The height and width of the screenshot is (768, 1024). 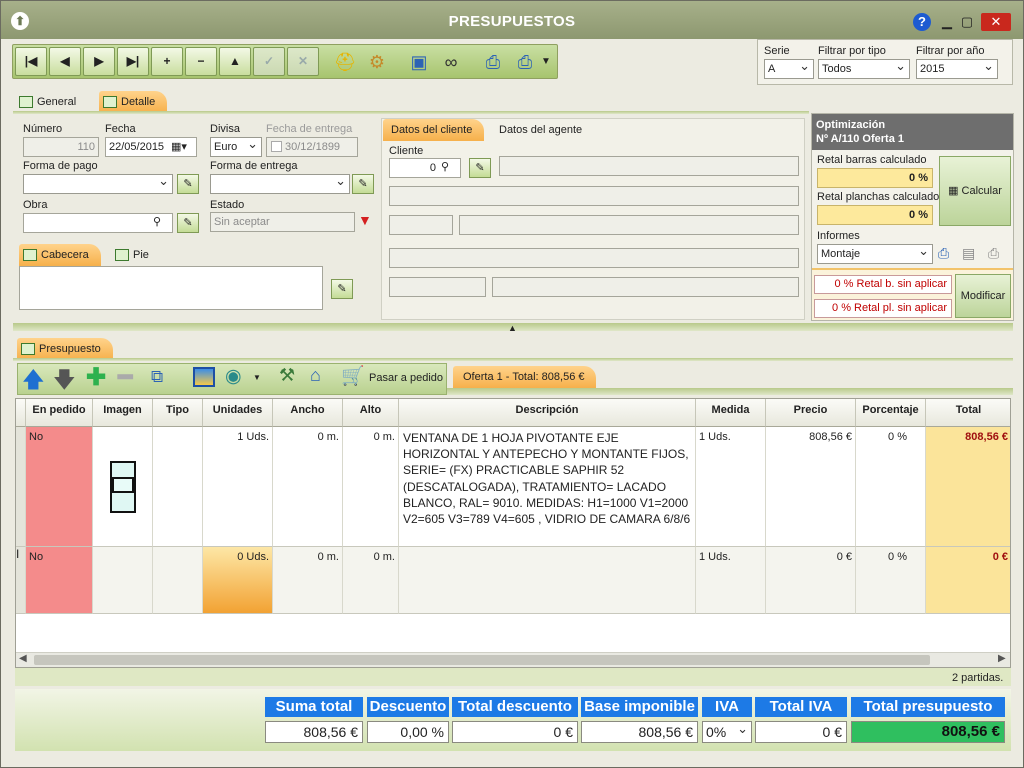 I want to click on add-line-icon: ✚, so click(x=96, y=377).